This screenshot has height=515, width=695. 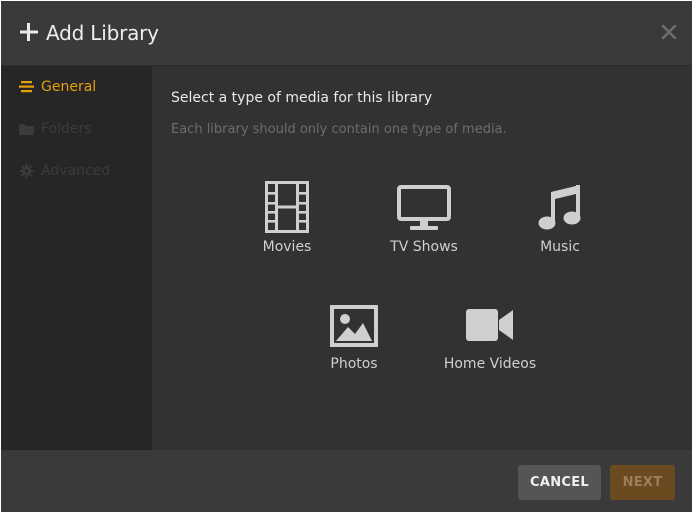 What do you see at coordinates (560, 160) in the screenshot?
I see `media-type-music: Music` at bounding box center [560, 160].